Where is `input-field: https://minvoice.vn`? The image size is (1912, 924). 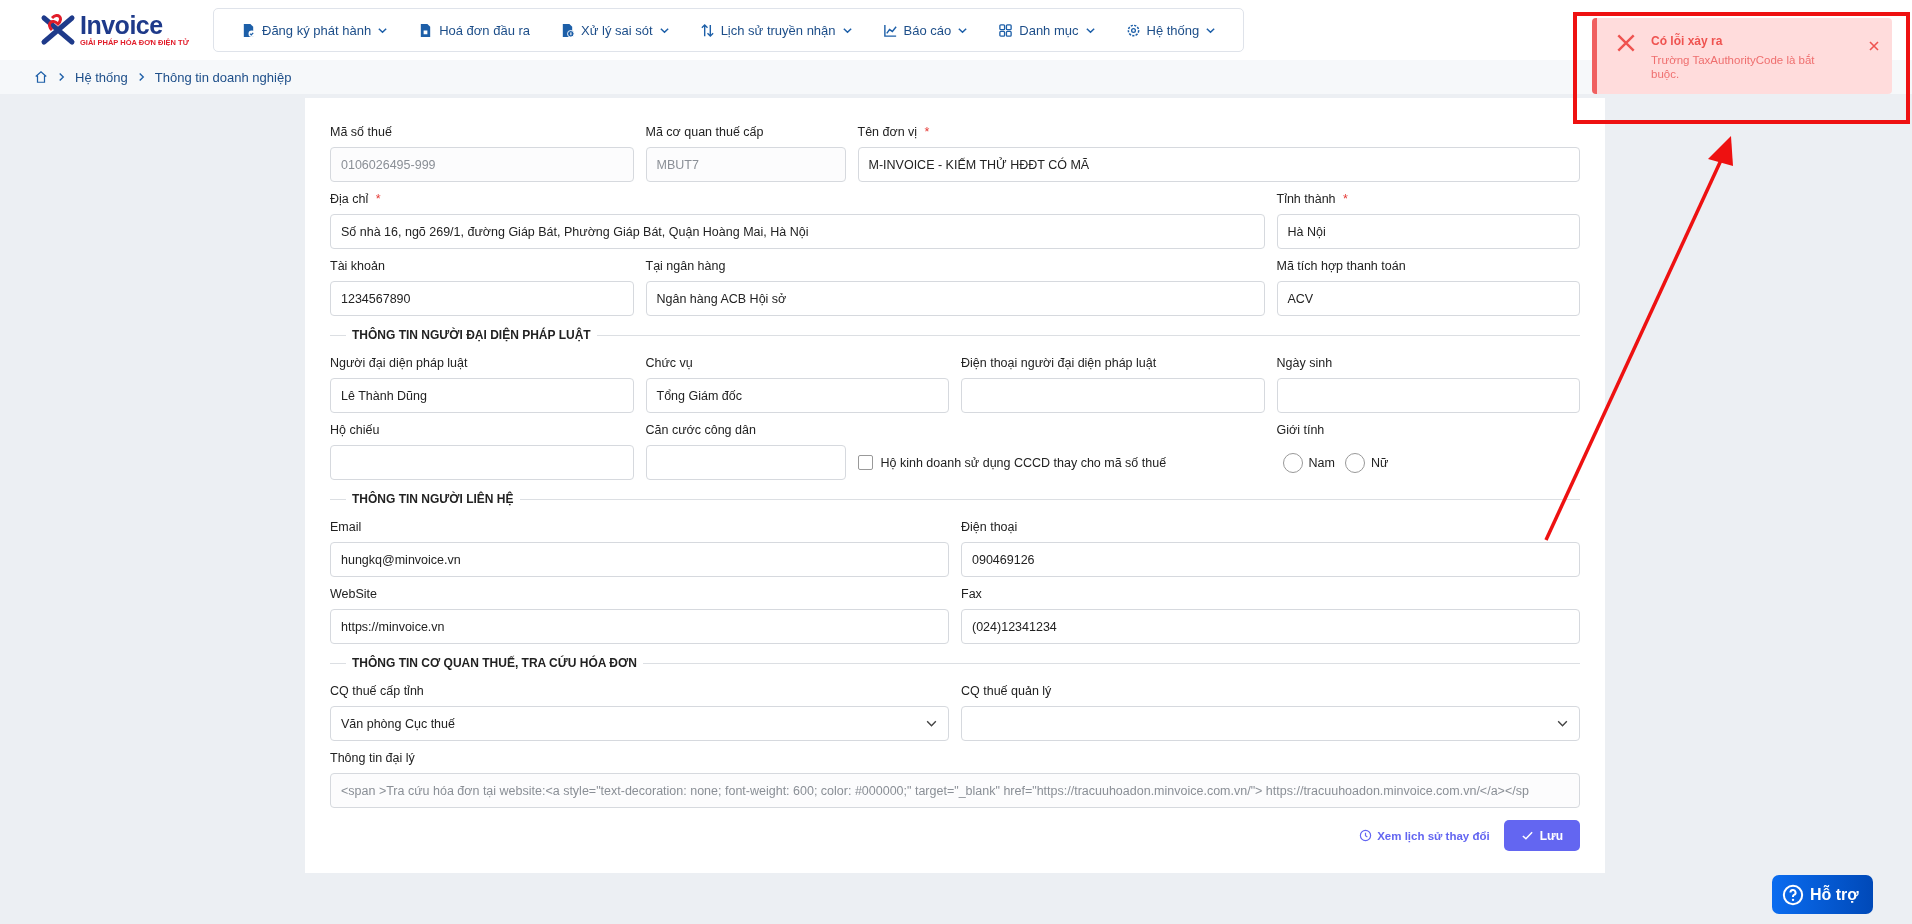 input-field: https://minvoice.vn is located at coordinates (639, 626).